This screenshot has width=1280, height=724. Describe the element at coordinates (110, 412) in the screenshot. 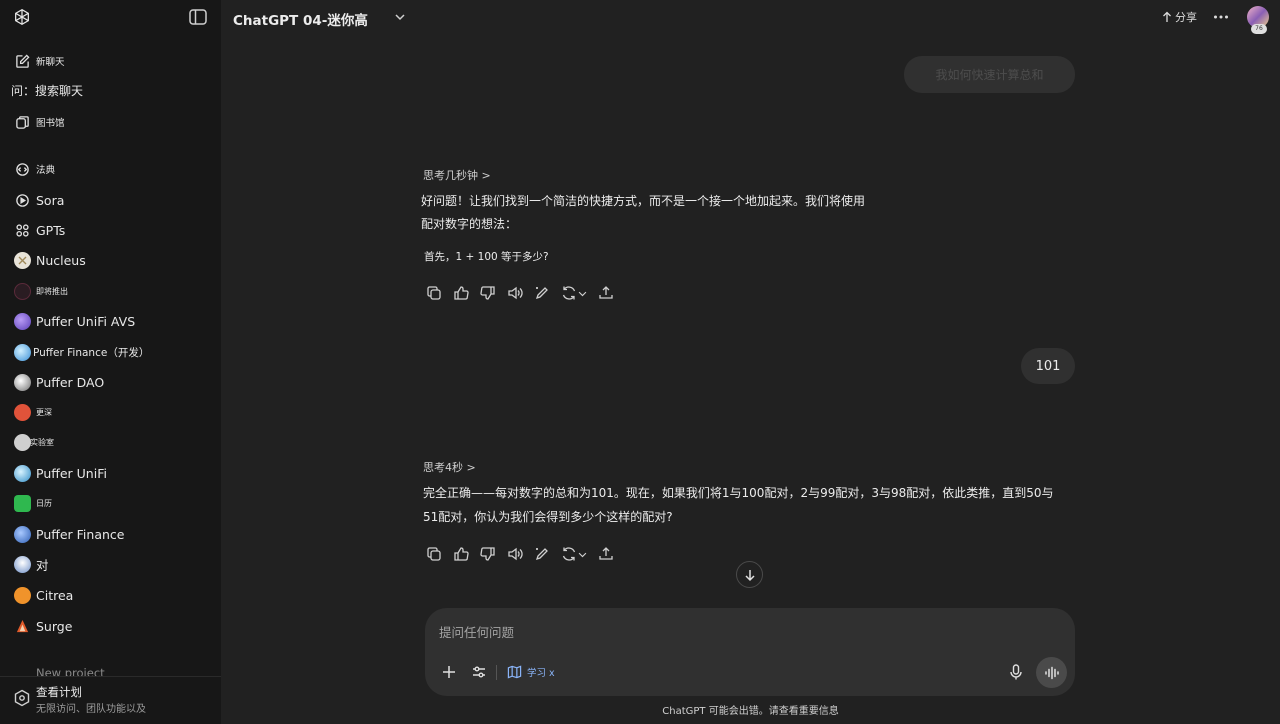

I see `sidebar-item-deeper: 更深` at that location.